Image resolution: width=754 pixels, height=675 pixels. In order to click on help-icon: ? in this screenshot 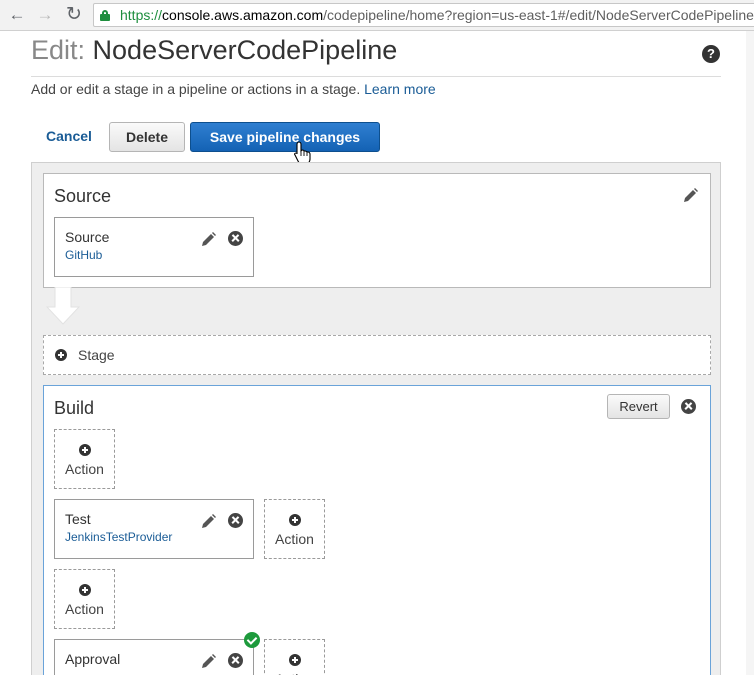, I will do `click(711, 54)`.